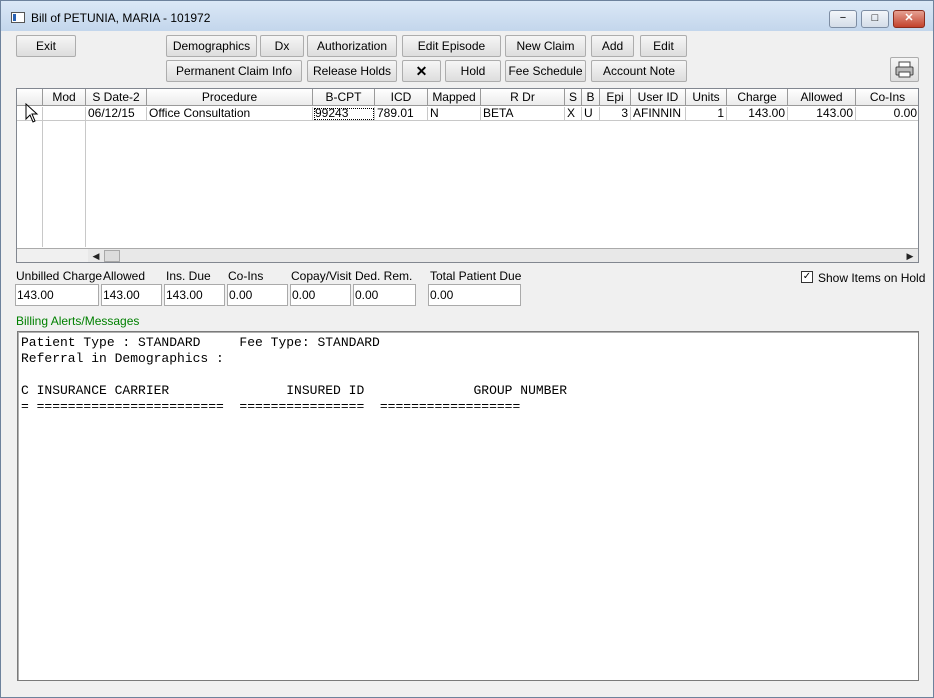  Describe the element at coordinates (230, 114) in the screenshot. I see `cell-procedure: Office Consultation` at that location.